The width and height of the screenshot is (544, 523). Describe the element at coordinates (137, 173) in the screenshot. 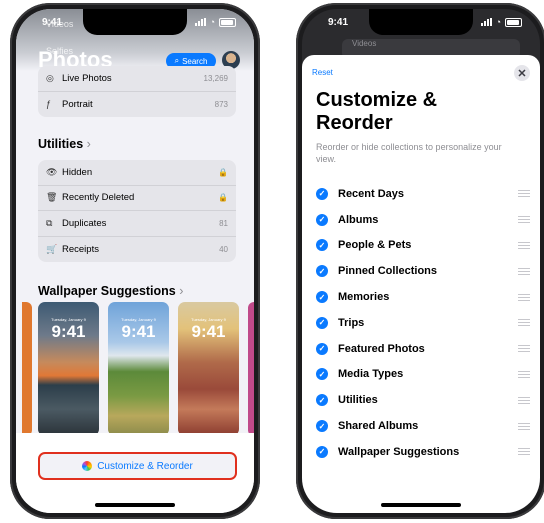

I see `list-item: 👁 Hidden 🔒` at that location.